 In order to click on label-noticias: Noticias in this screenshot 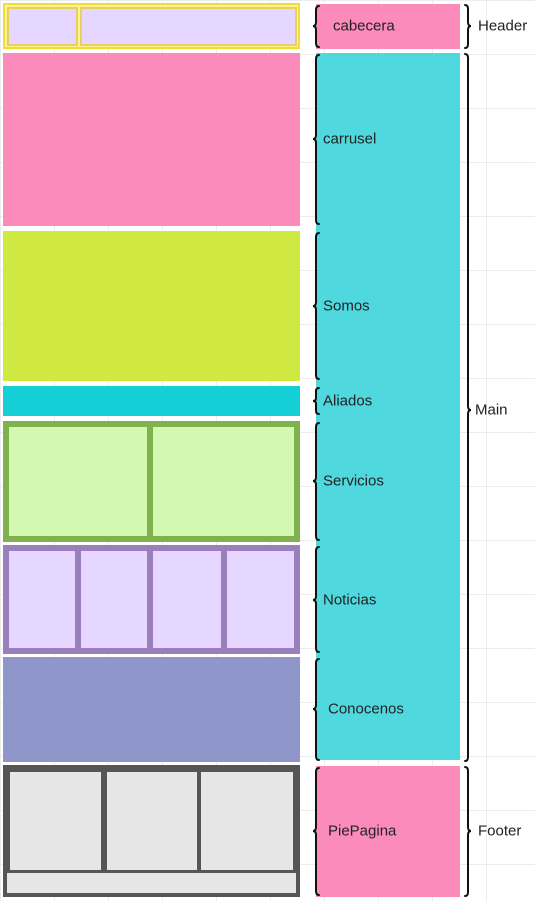, I will do `click(350, 600)`.